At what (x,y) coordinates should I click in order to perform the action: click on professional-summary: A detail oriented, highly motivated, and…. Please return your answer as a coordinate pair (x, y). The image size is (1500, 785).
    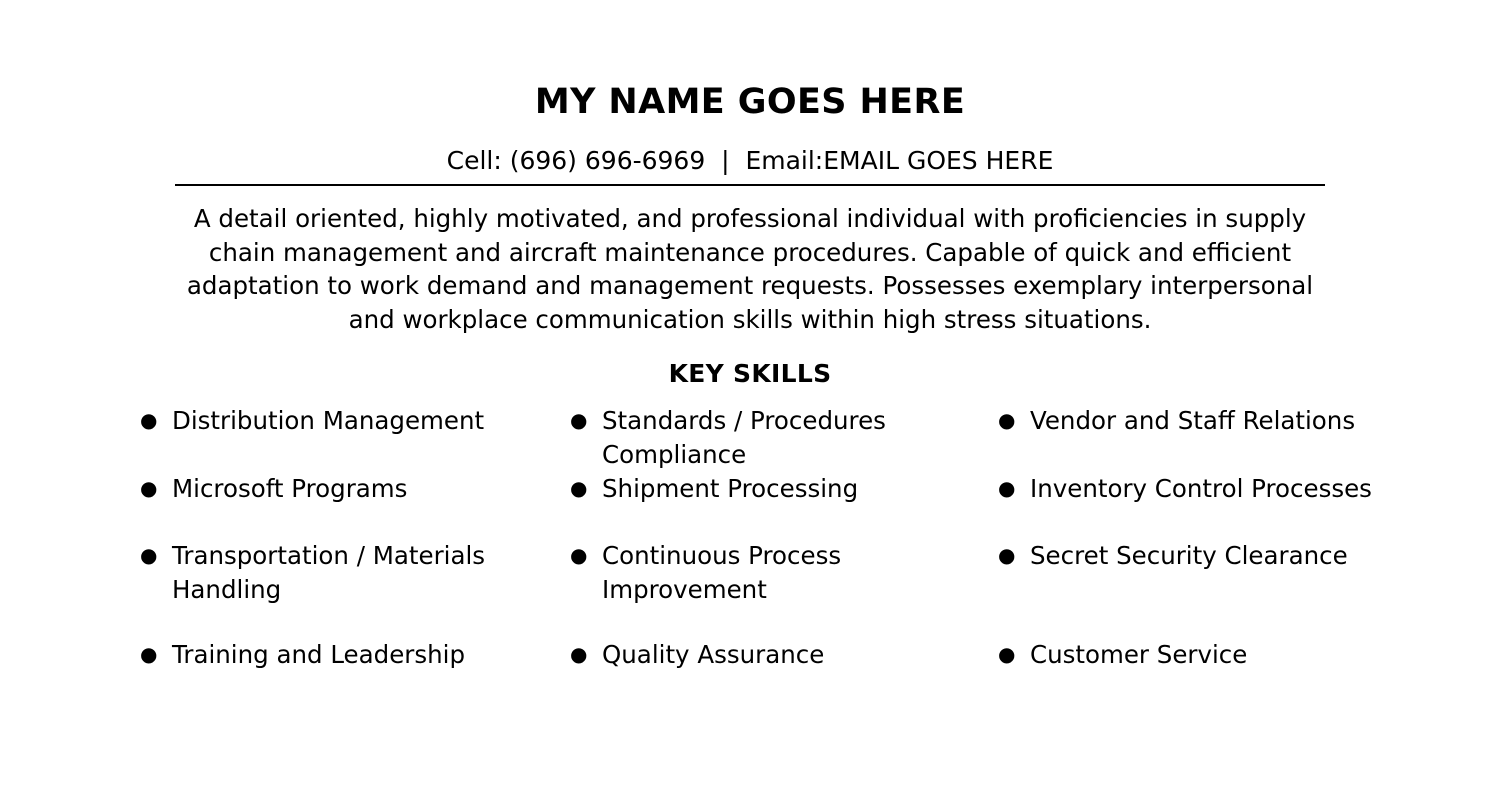
    Looking at the image, I should click on (750, 269).